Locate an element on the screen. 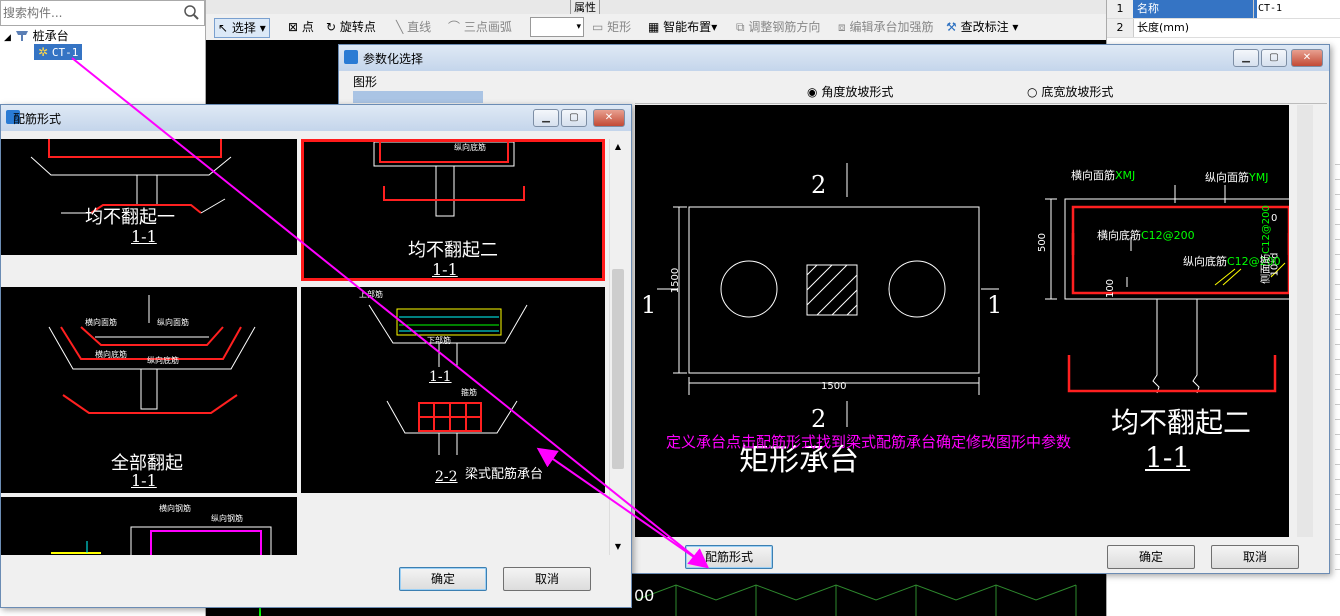 The height and width of the screenshot is (616, 1340). annotation-text: 定义承台点击配筋形式找到梁式配筋承台确定修改图形中参数 is located at coordinates (869, 442).